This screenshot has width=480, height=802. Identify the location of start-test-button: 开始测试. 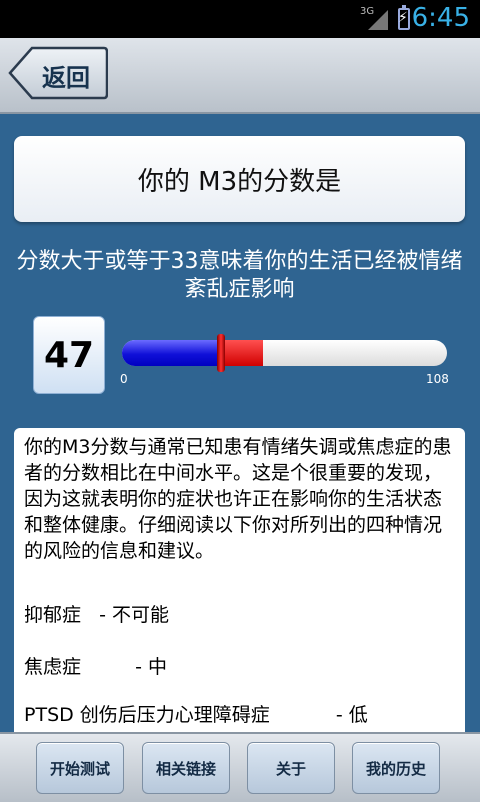
(80, 768).